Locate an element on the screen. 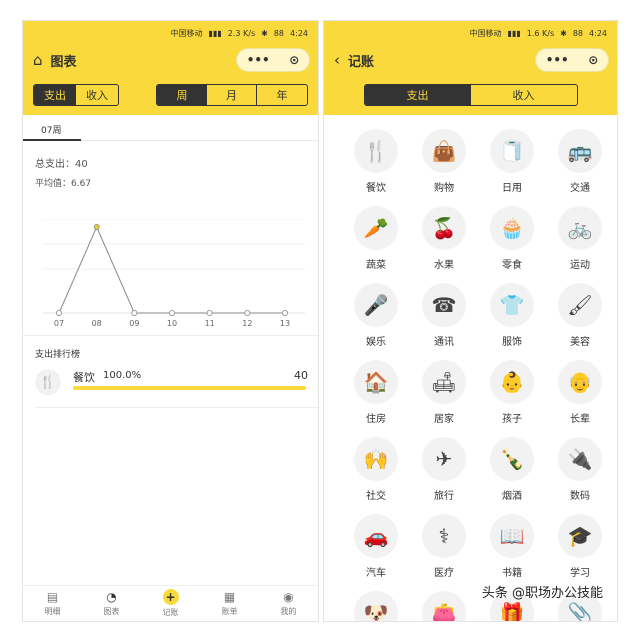 The width and height of the screenshot is (640, 640). category-label: 服饰 is located at coordinates (512, 342).